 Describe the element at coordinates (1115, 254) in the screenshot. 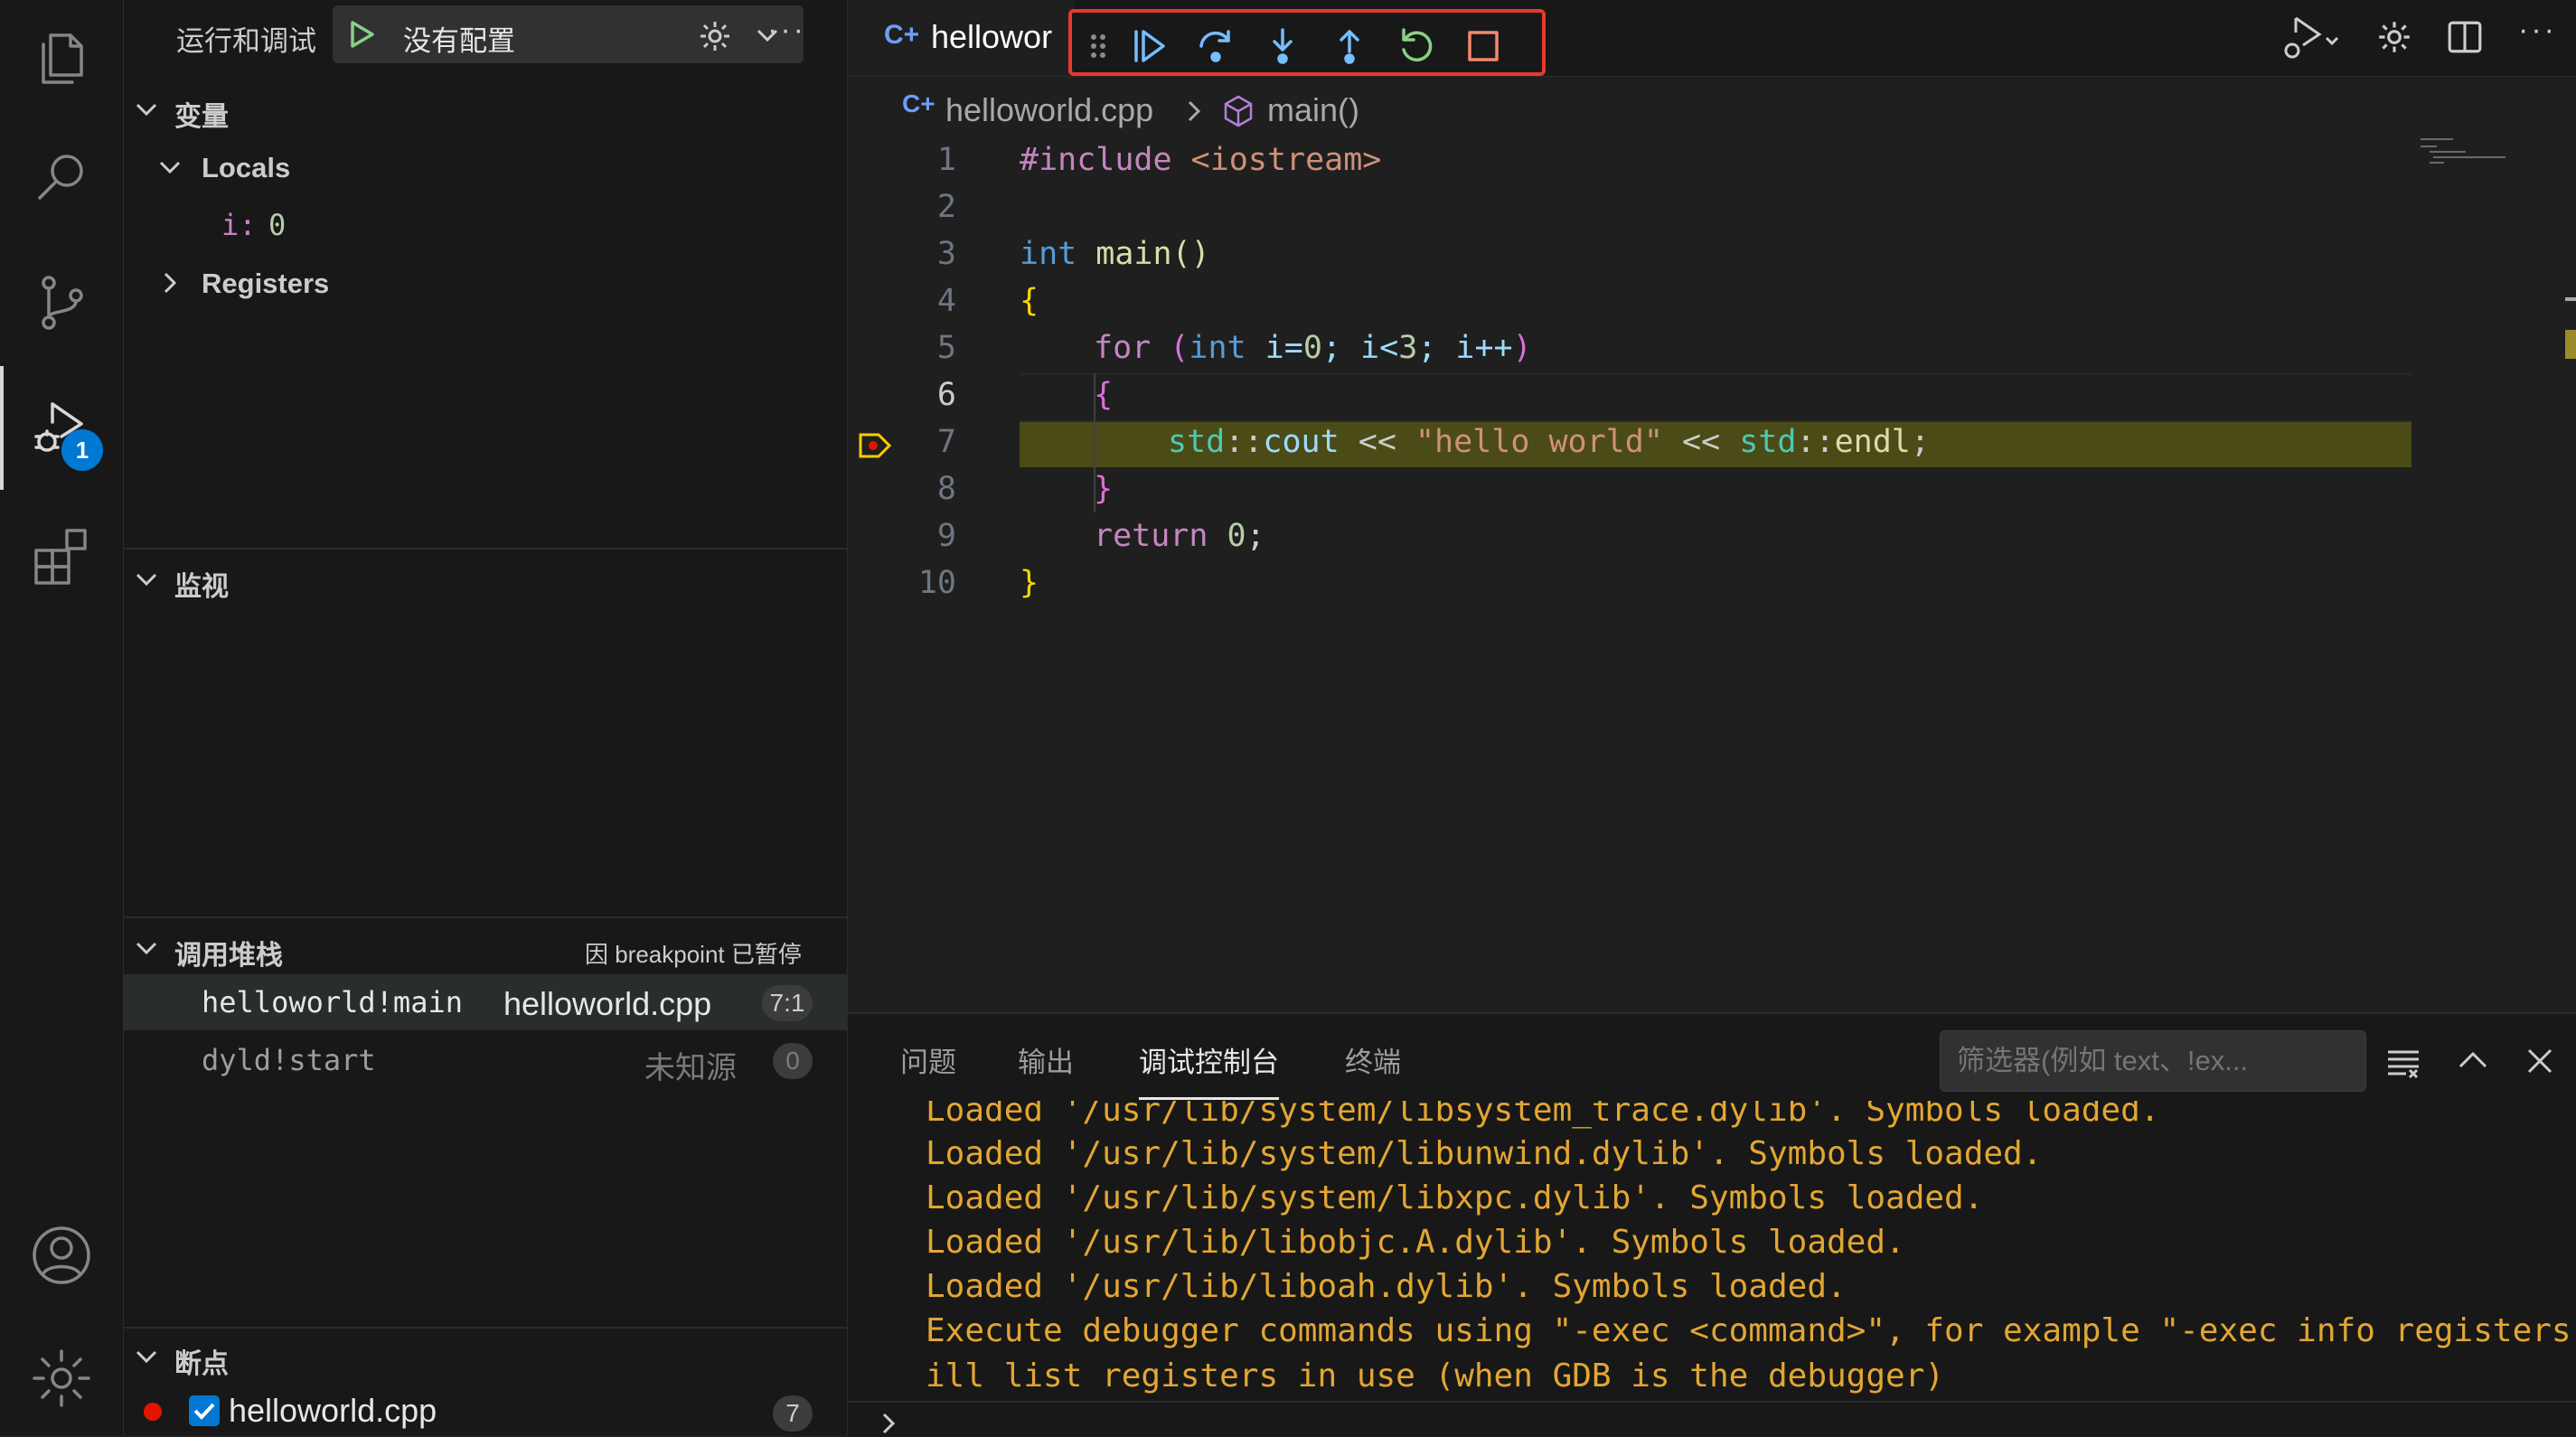

I see `code-line-3: int main()` at that location.